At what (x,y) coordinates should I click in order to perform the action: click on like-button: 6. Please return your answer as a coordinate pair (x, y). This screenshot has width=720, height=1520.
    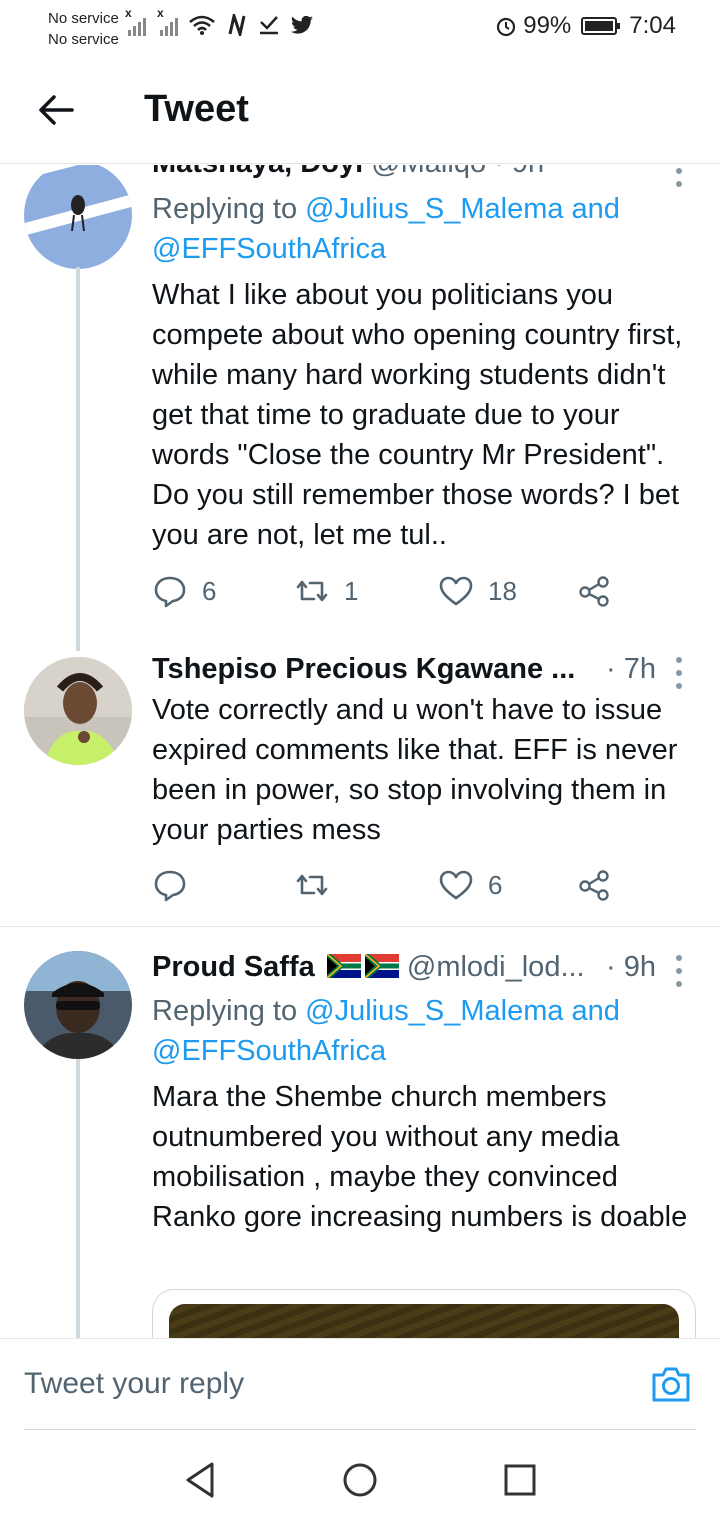
    Looking at the image, I should click on (470, 885).